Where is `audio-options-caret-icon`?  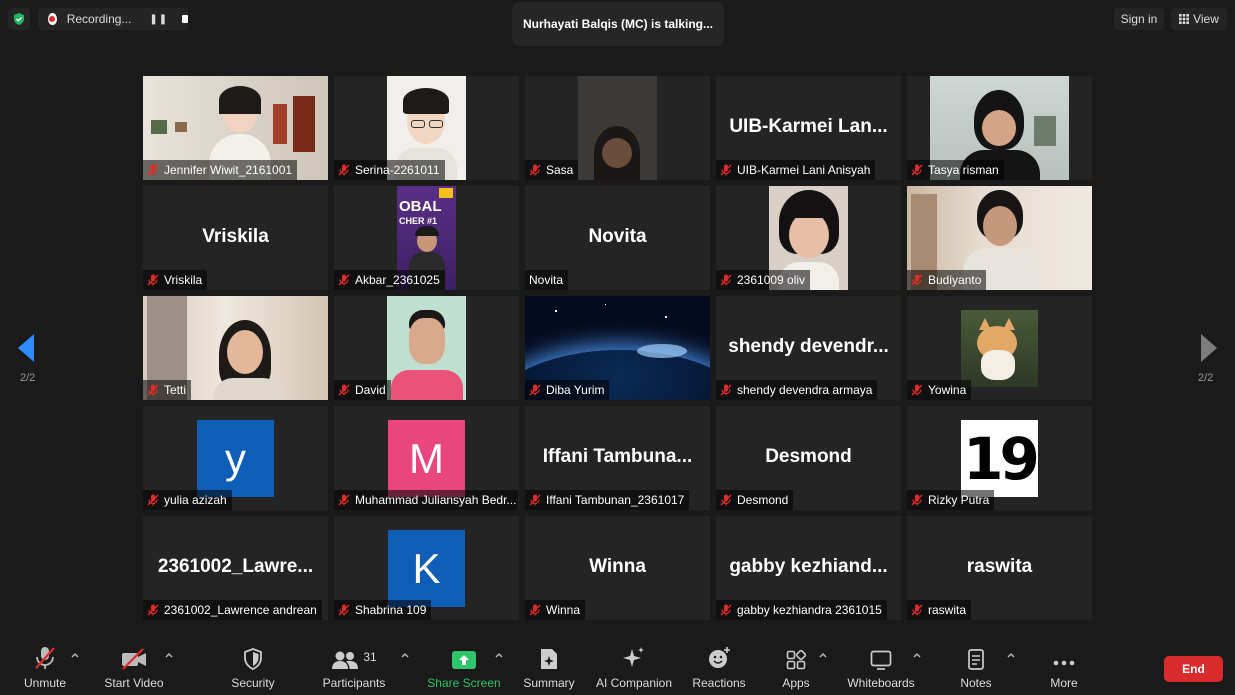 audio-options-caret-icon is located at coordinates (75, 655).